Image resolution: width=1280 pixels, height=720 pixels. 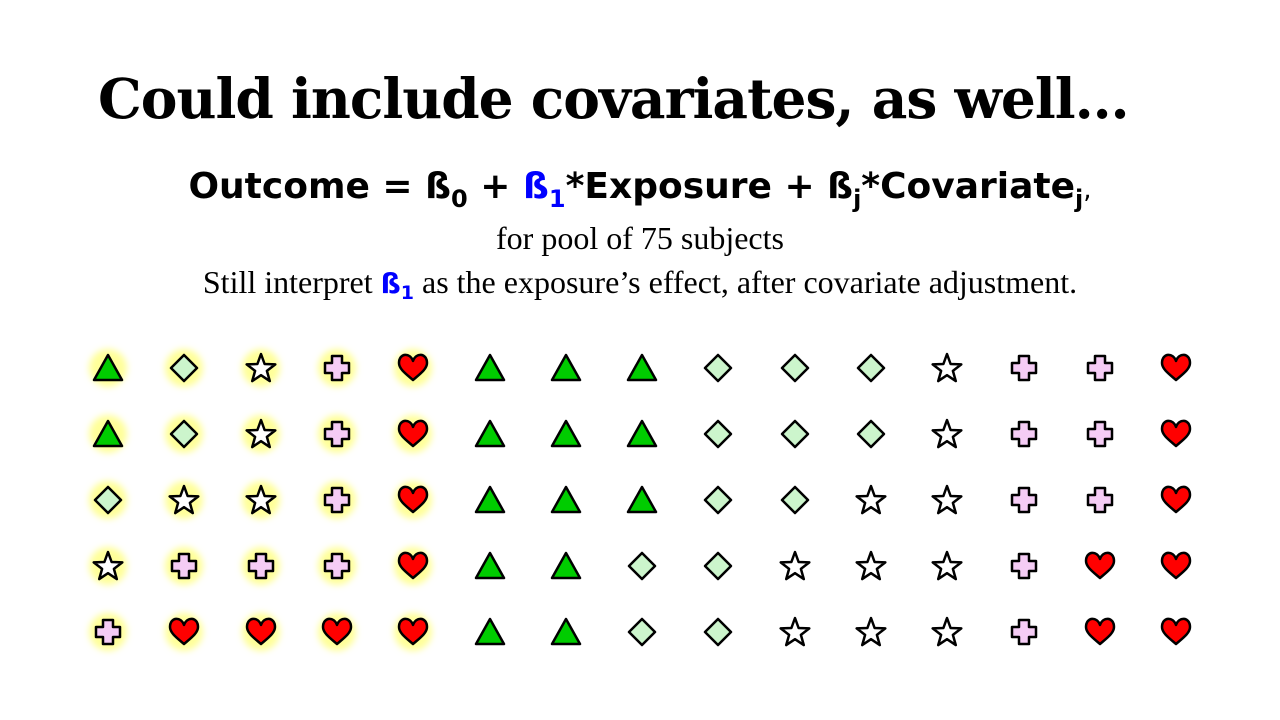 I want to click on equation-plus: +, so click(x=495, y=186).